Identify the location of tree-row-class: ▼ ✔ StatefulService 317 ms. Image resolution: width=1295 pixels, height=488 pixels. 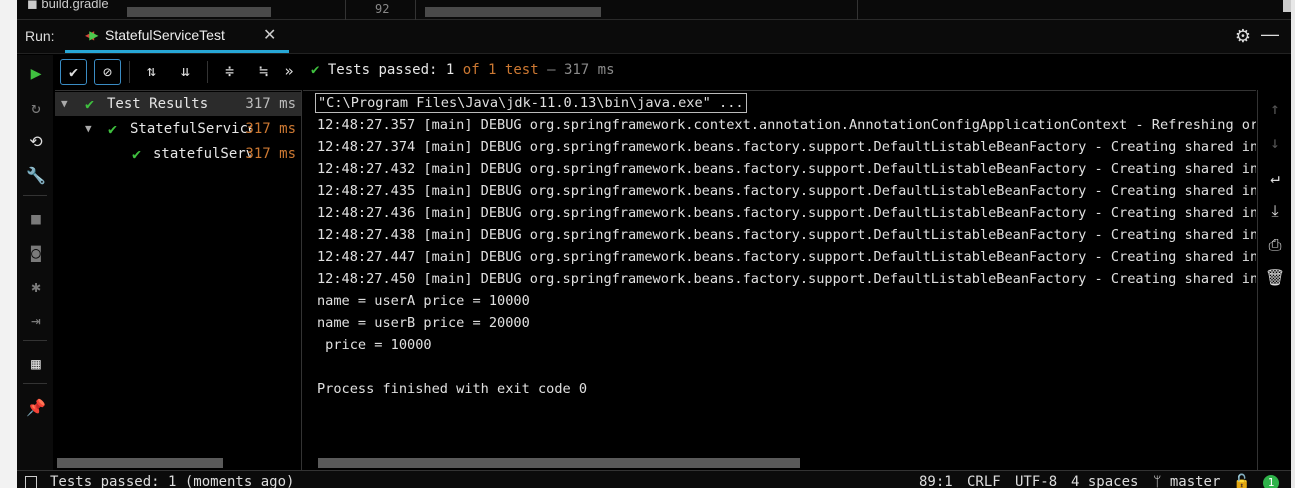
(178, 129).